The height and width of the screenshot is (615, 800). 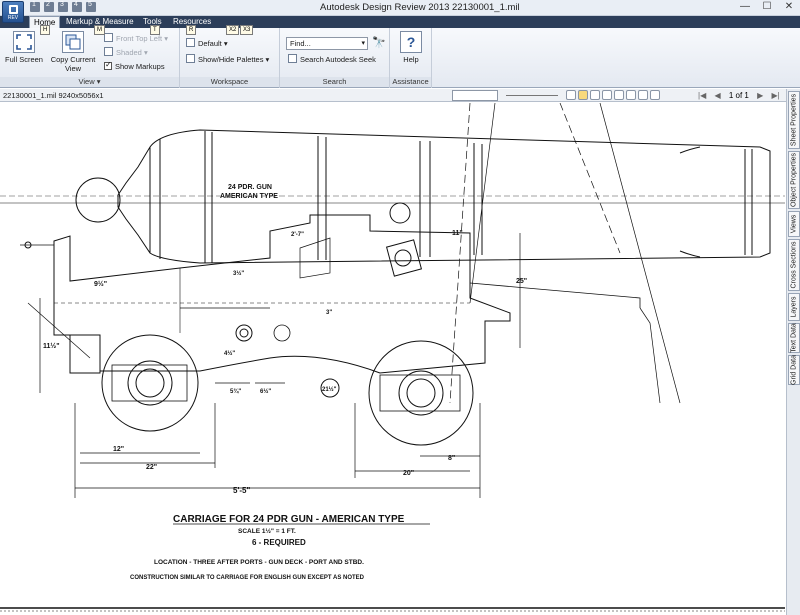 What do you see at coordinates (794, 370) in the screenshot?
I see `palette-grid-data: Grid Data` at bounding box center [794, 370].